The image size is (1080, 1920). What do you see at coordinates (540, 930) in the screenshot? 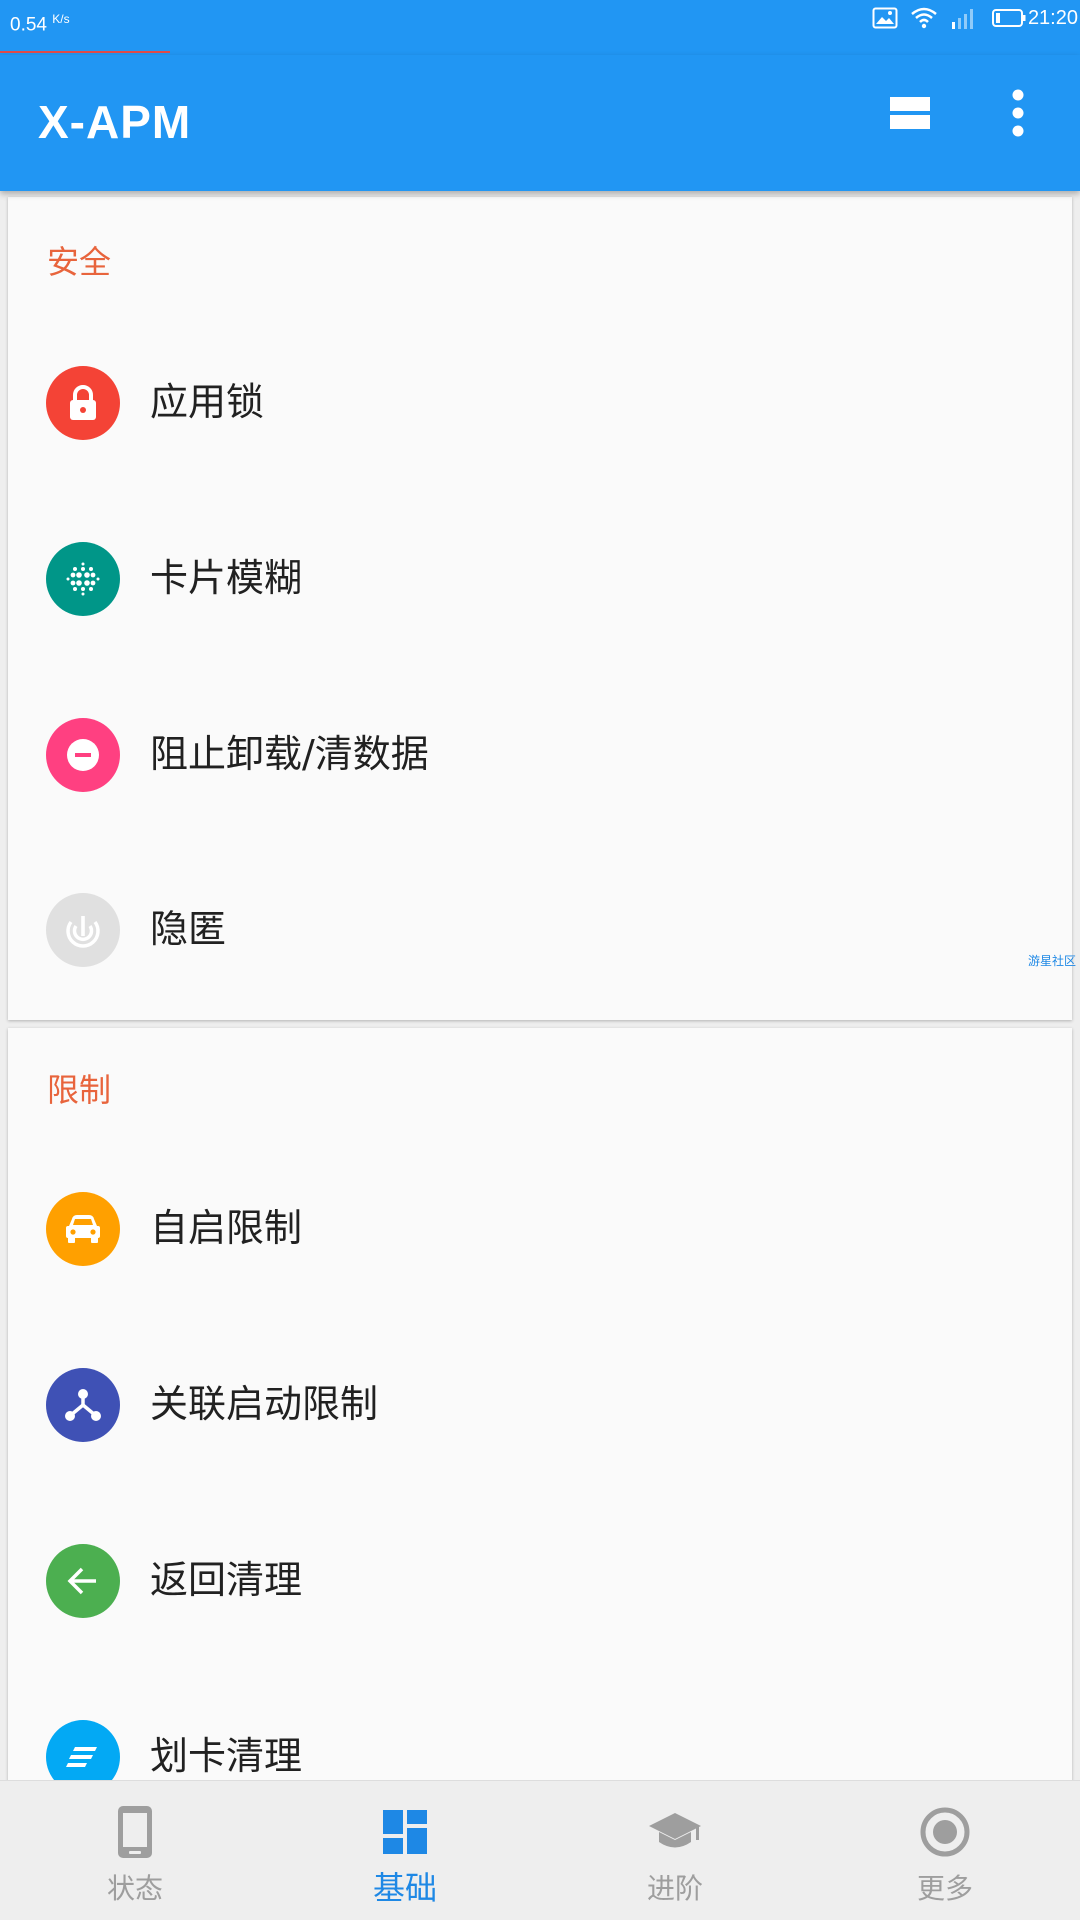
I see `feature-item-hide: 隐匿` at bounding box center [540, 930].